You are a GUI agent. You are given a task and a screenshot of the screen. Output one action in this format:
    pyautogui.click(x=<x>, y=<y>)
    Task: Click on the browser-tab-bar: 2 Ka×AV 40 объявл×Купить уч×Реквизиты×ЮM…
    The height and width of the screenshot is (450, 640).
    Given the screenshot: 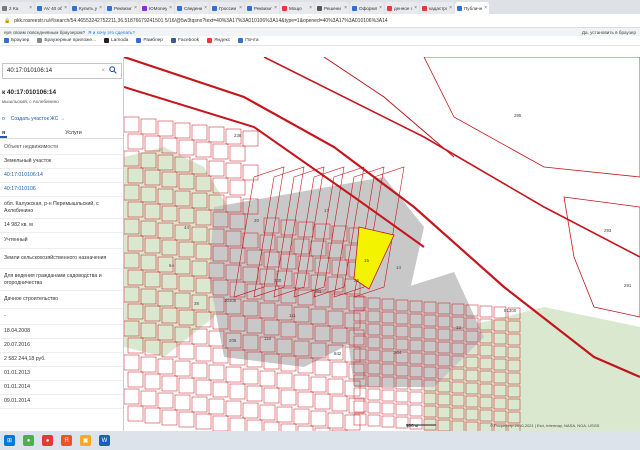 What is the action you would take?
    pyautogui.click(x=320, y=7)
    